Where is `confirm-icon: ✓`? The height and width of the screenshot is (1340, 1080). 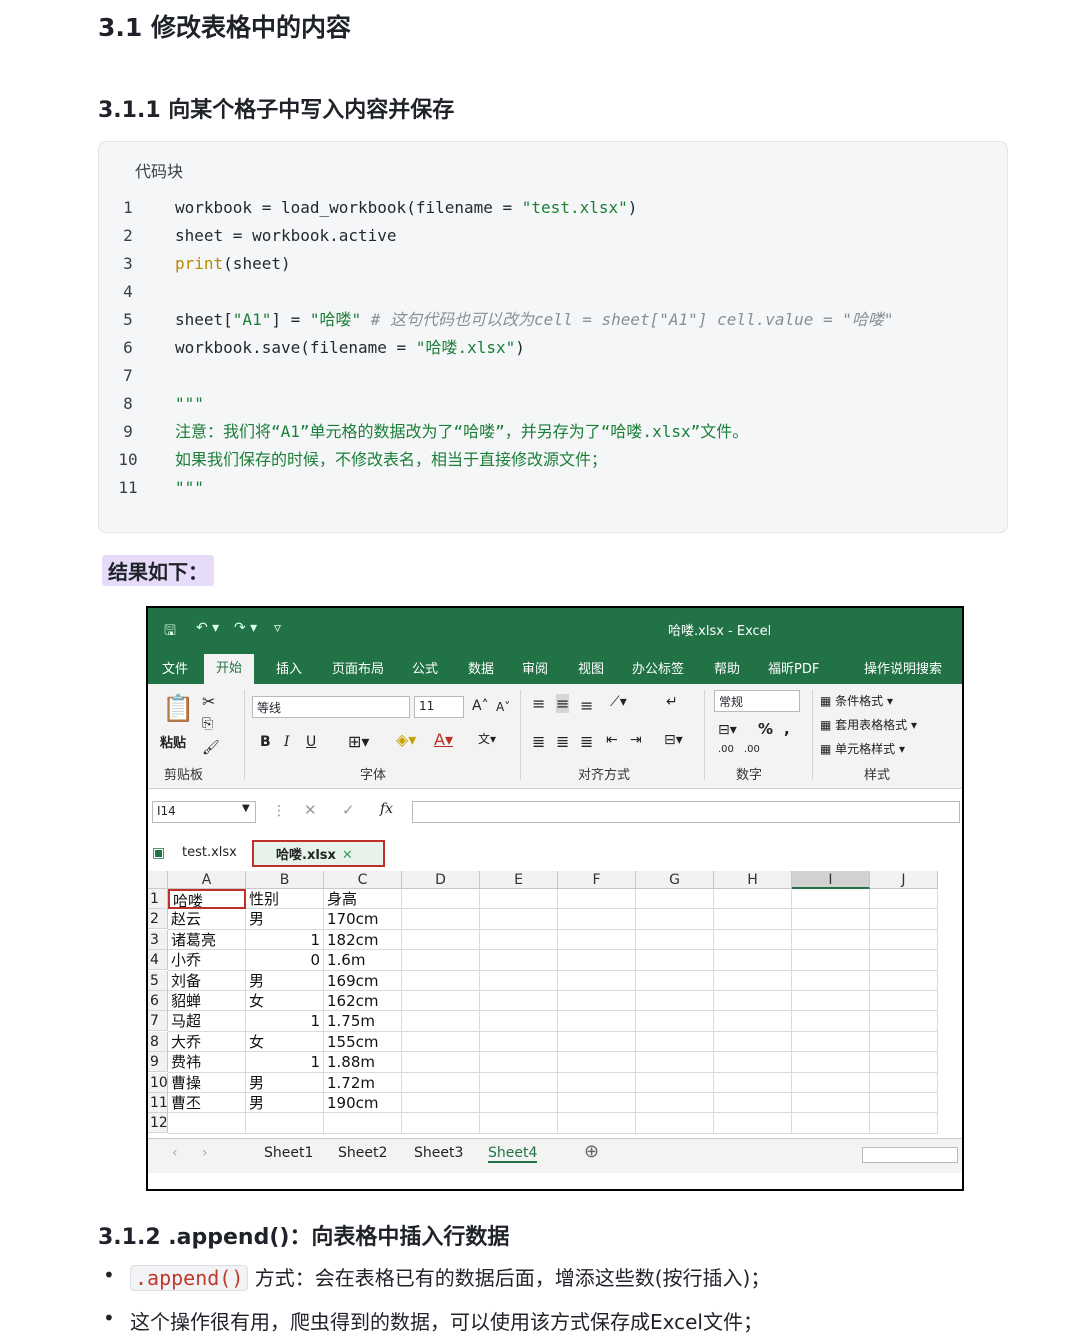
confirm-icon: ✓ is located at coordinates (348, 810).